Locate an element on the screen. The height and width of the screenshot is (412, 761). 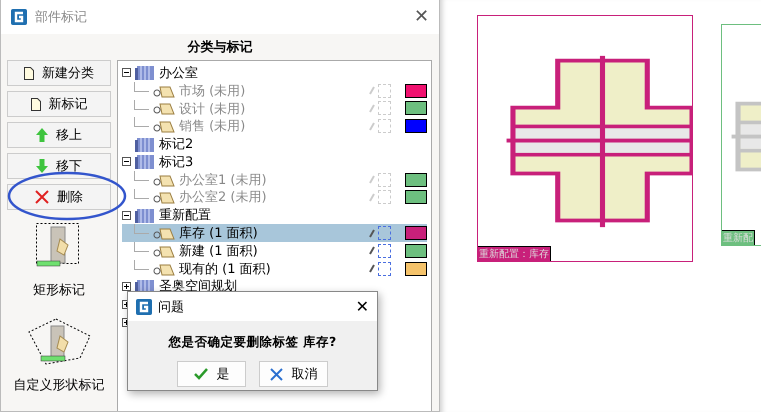
down-arrow-icon is located at coordinates (42, 166).